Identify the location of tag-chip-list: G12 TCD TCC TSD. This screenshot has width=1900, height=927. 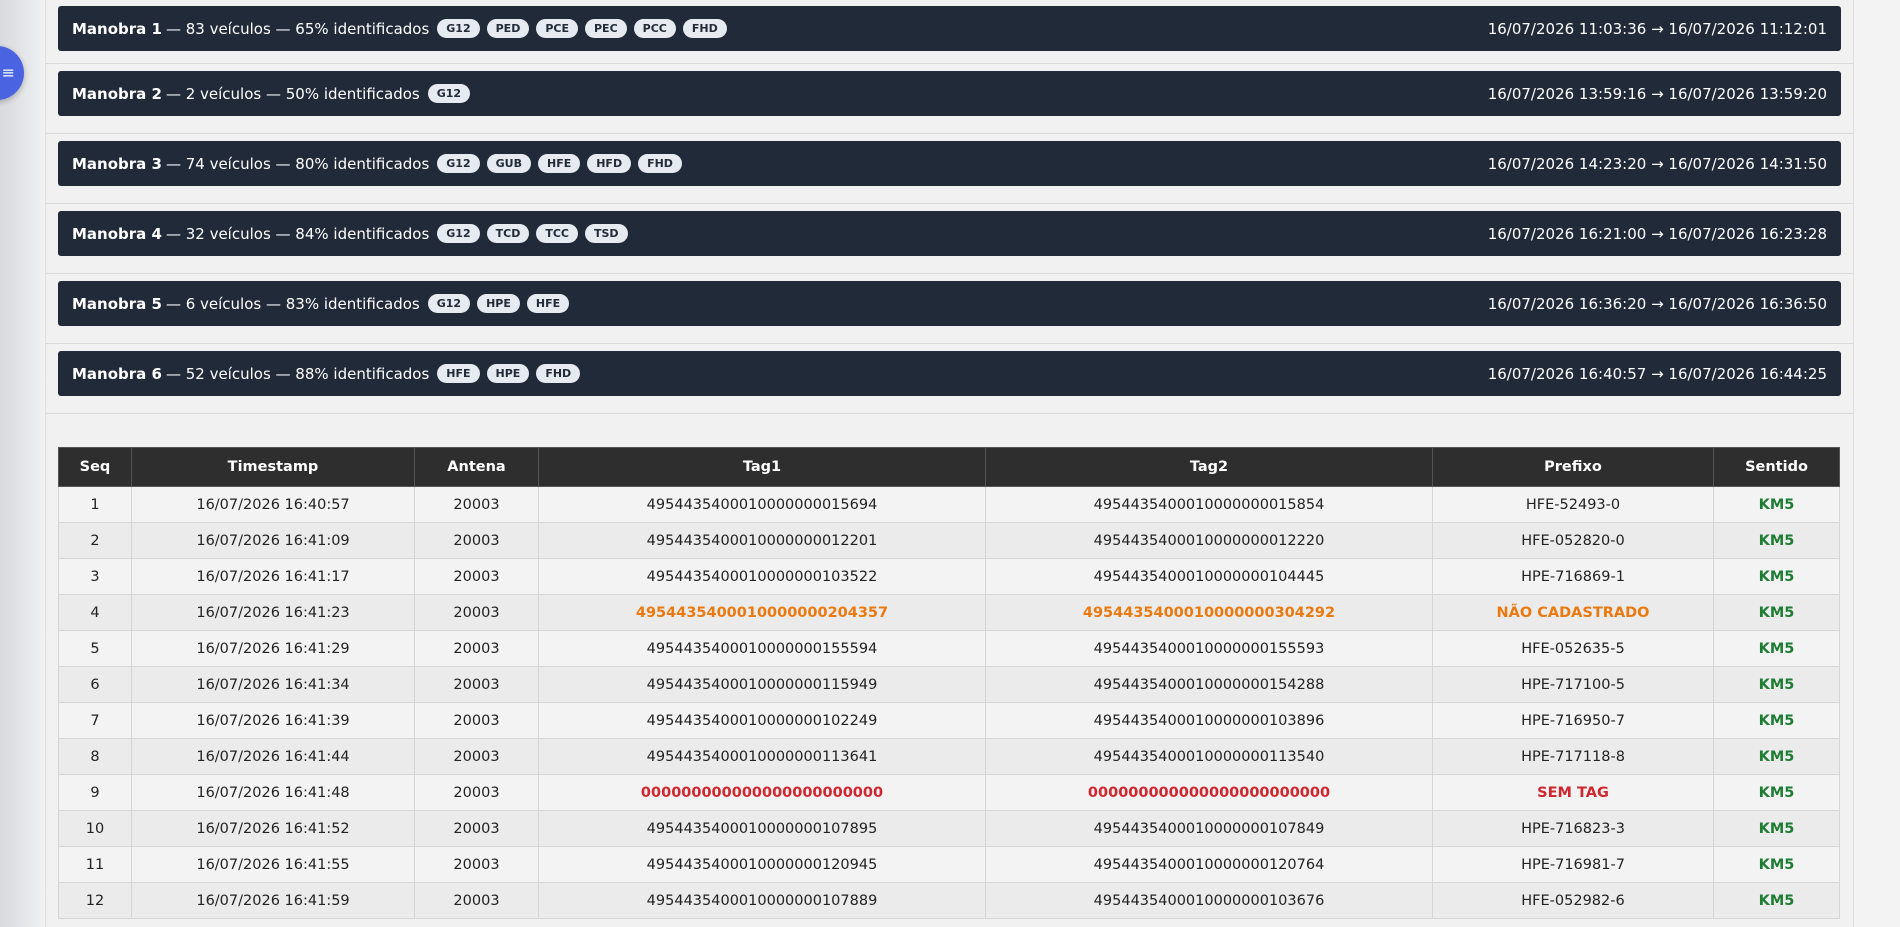
(535, 233).